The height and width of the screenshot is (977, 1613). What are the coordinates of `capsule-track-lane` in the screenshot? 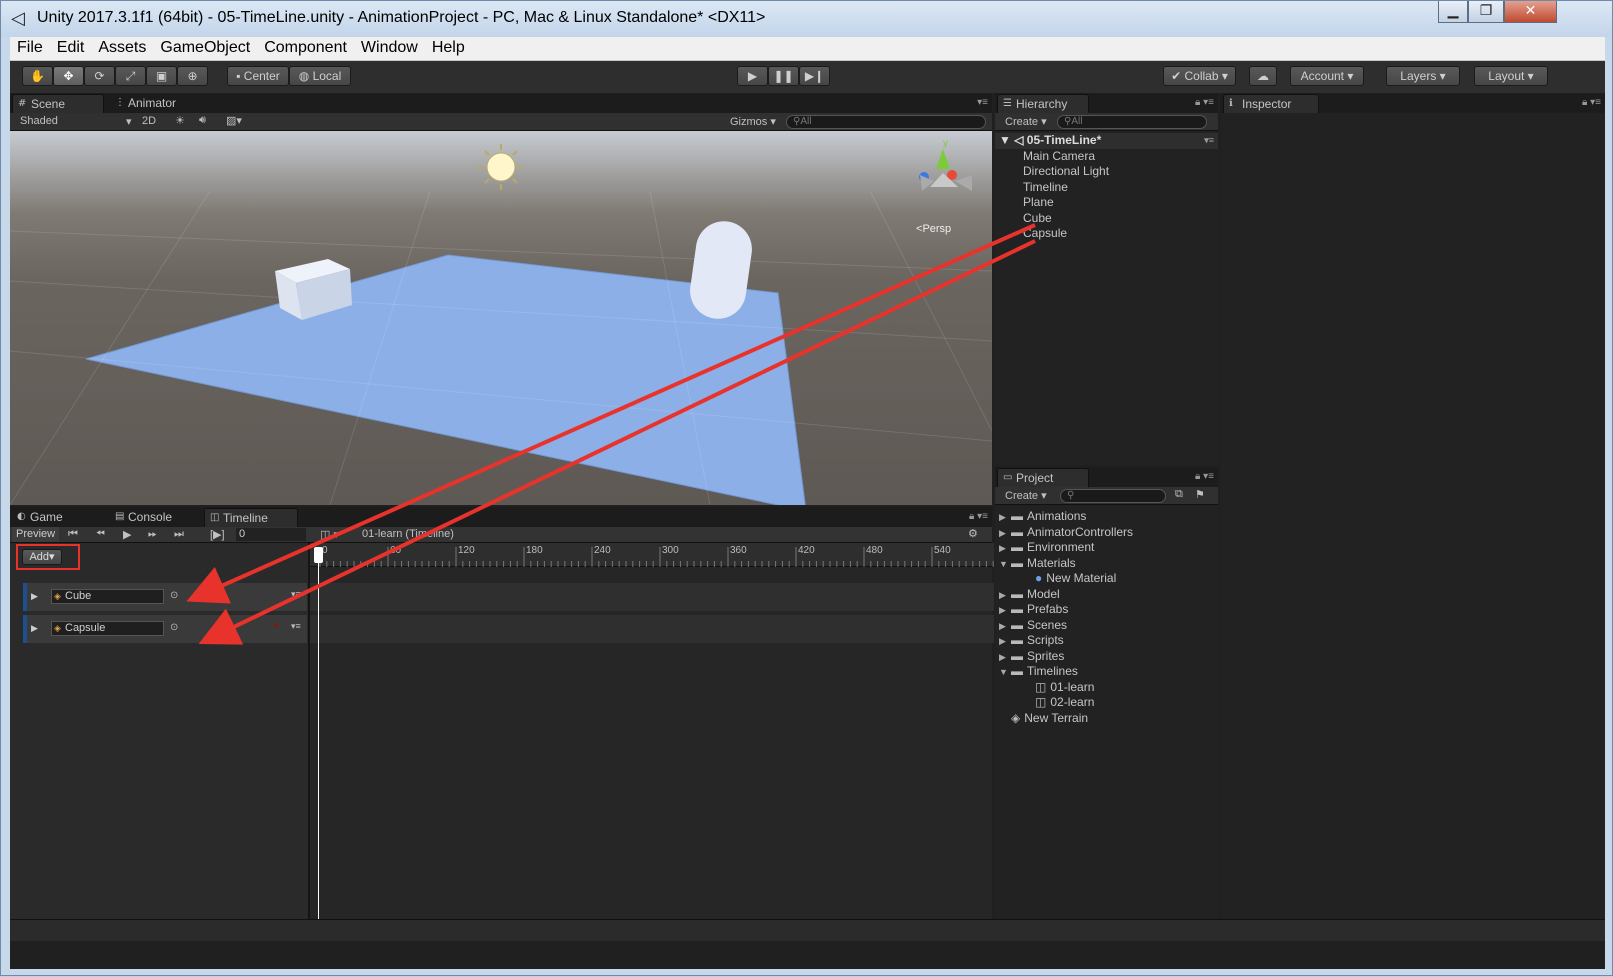 It's located at (652, 629).